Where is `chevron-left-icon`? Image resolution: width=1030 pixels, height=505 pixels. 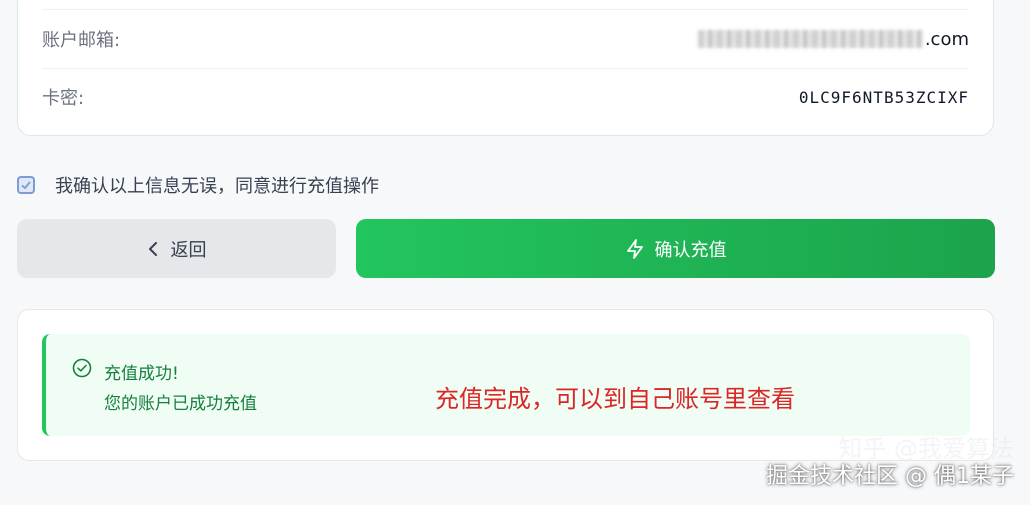 chevron-left-icon is located at coordinates (152, 248).